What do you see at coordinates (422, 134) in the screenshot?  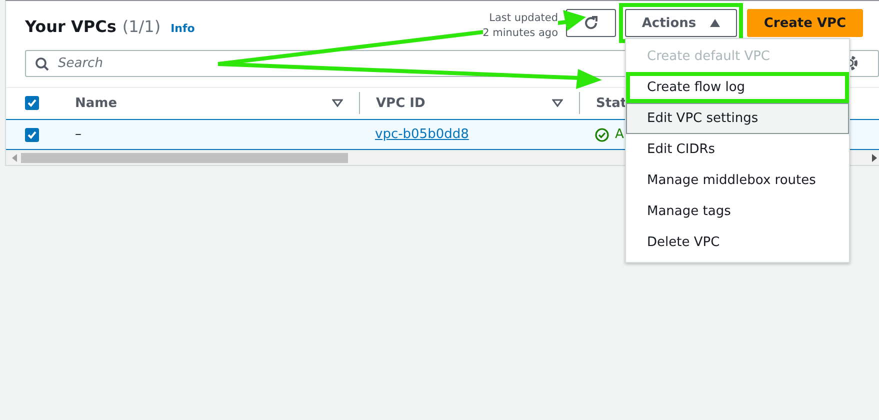 I see `vpc-id-link: vpc-b05b0dd8` at bounding box center [422, 134].